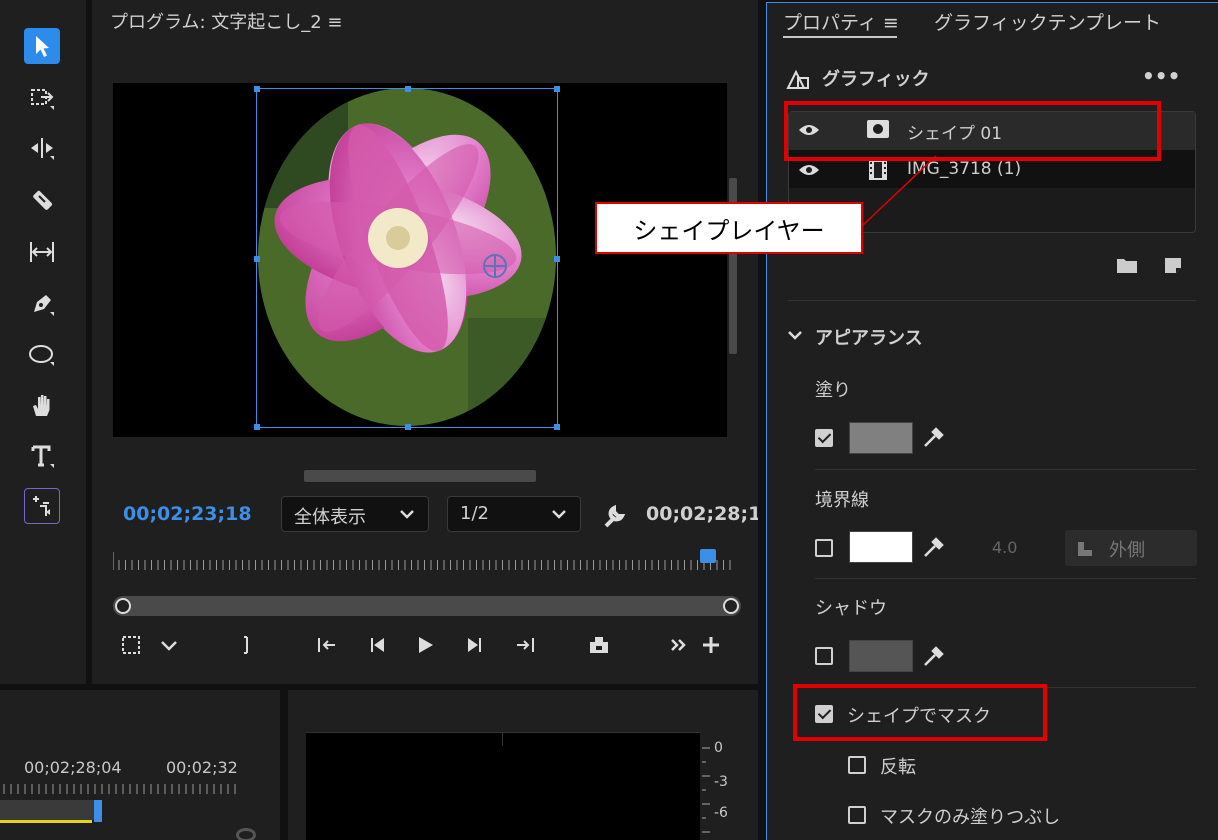  I want to click on stroke-checkbox, so click(824, 548).